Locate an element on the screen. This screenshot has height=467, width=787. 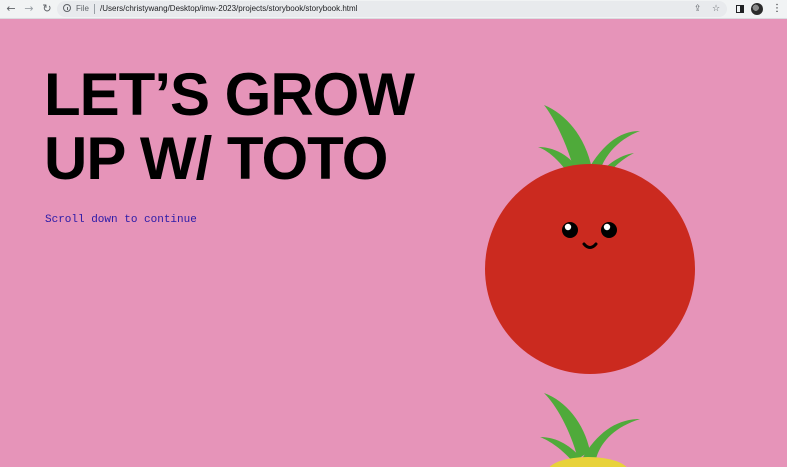
info-icon is located at coordinates (67, 8).